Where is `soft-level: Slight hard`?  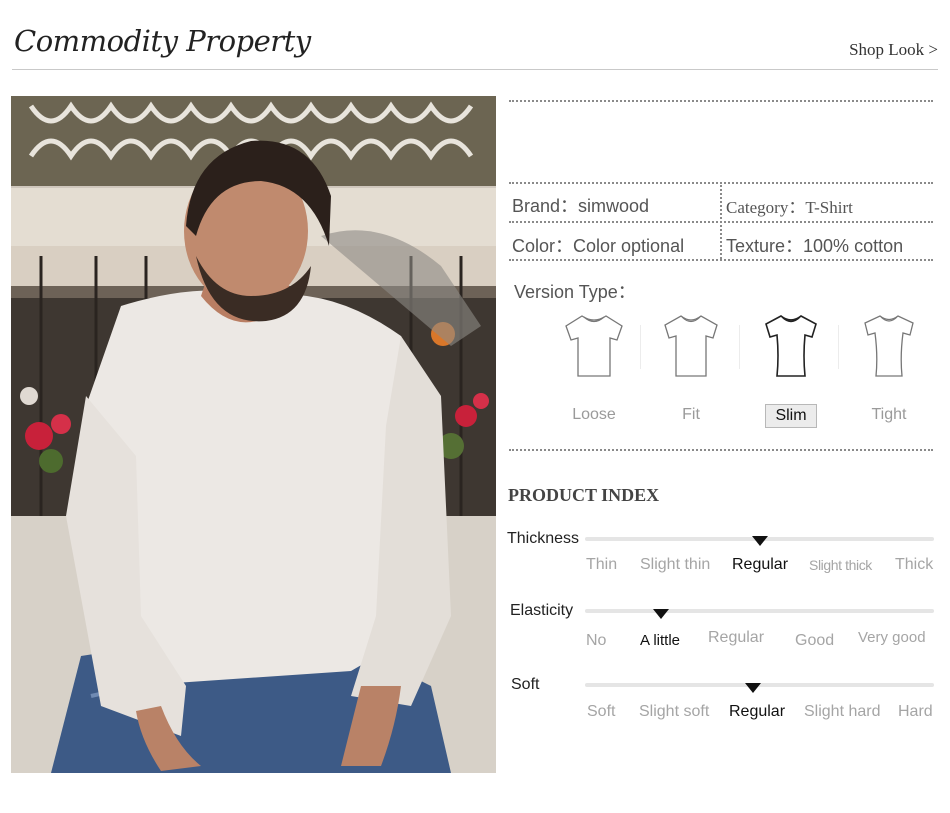 soft-level: Slight hard is located at coordinates (842, 711).